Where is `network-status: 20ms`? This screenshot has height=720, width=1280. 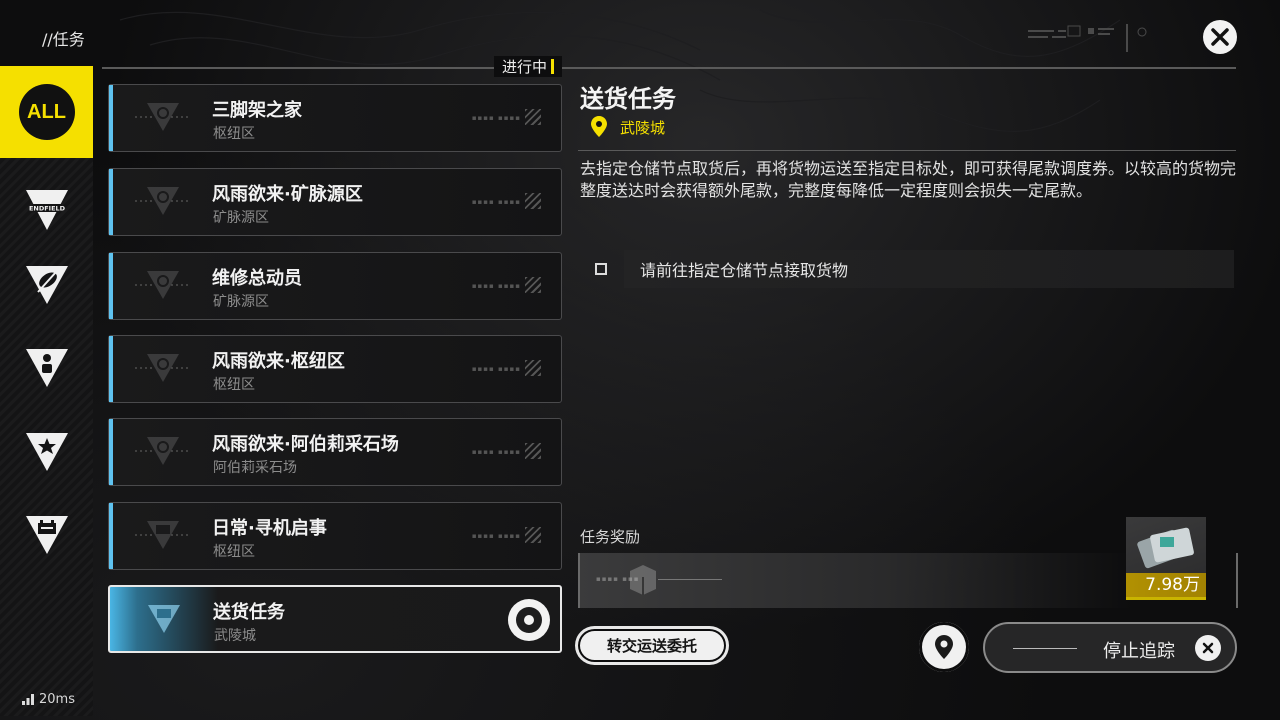
network-status: 20ms is located at coordinates (48, 699).